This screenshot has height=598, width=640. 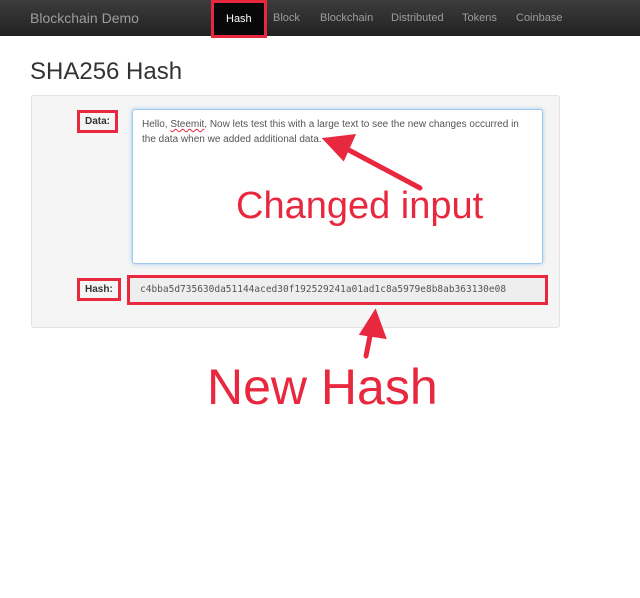 What do you see at coordinates (382, 168) in the screenshot?
I see `arrow-to-input` at bounding box center [382, 168].